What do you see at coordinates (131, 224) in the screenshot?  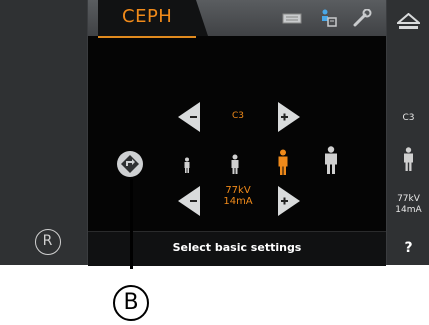 I see `callout-line` at bounding box center [131, 224].